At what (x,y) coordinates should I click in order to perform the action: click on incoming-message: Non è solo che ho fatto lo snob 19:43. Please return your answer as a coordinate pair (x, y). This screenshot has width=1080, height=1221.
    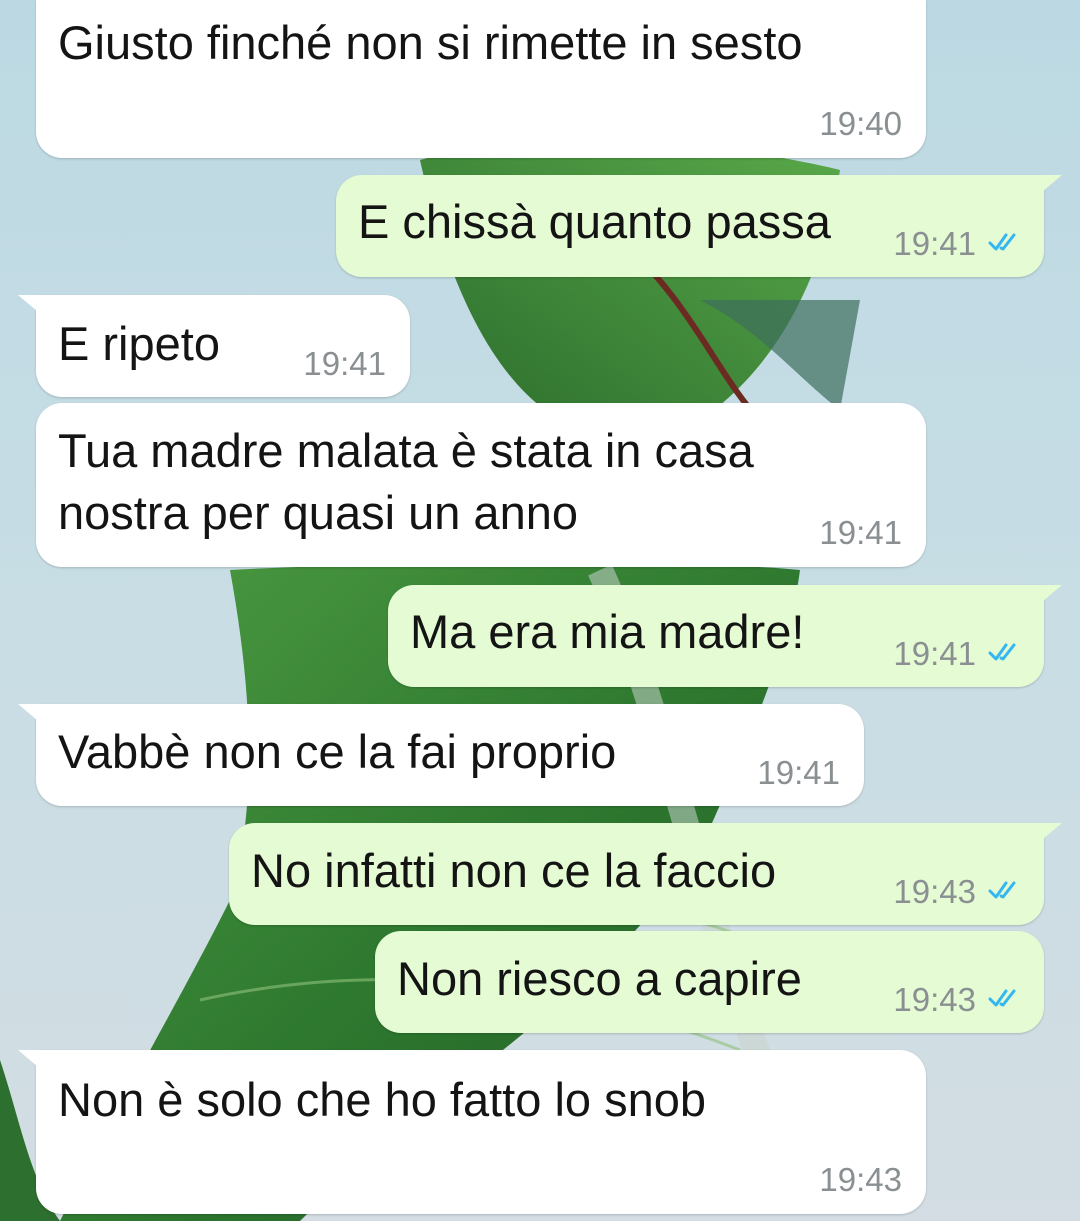
    Looking at the image, I should click on (472, 1132).